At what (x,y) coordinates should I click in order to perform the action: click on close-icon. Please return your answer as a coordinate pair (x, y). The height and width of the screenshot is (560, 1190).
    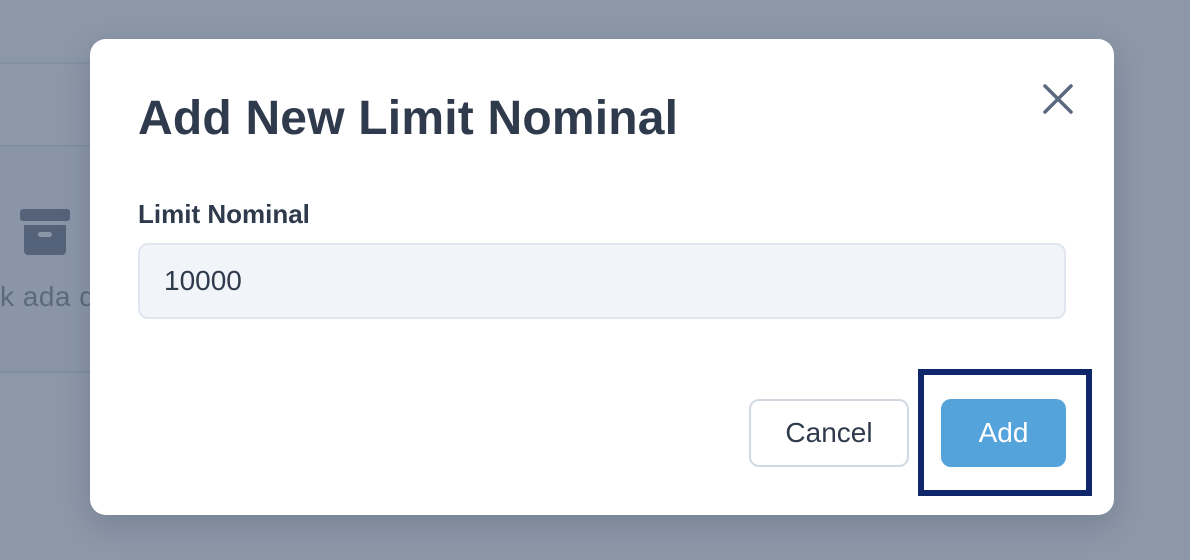
    Looking at the image, I should click on (1058, 99).